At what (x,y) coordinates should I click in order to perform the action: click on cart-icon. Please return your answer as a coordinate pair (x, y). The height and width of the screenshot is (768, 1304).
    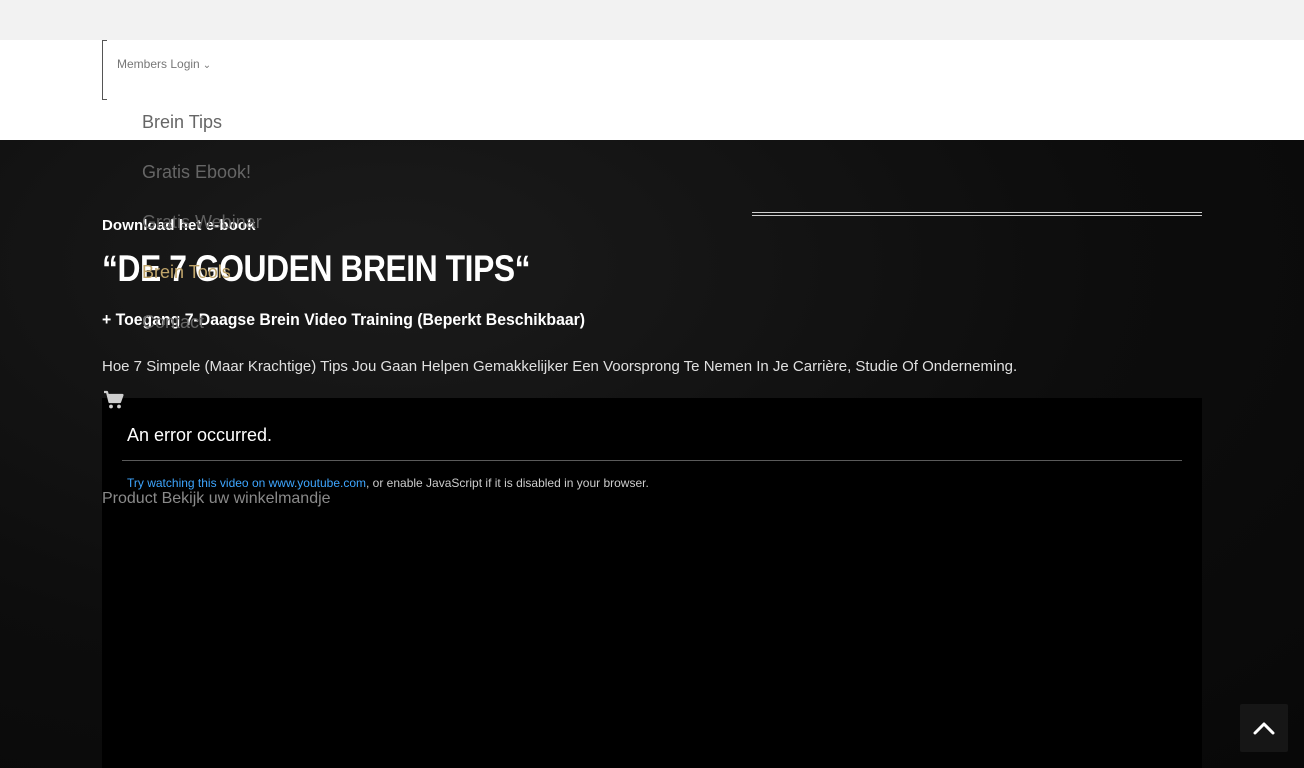
    Looking at the image, I should click on (114, 400).